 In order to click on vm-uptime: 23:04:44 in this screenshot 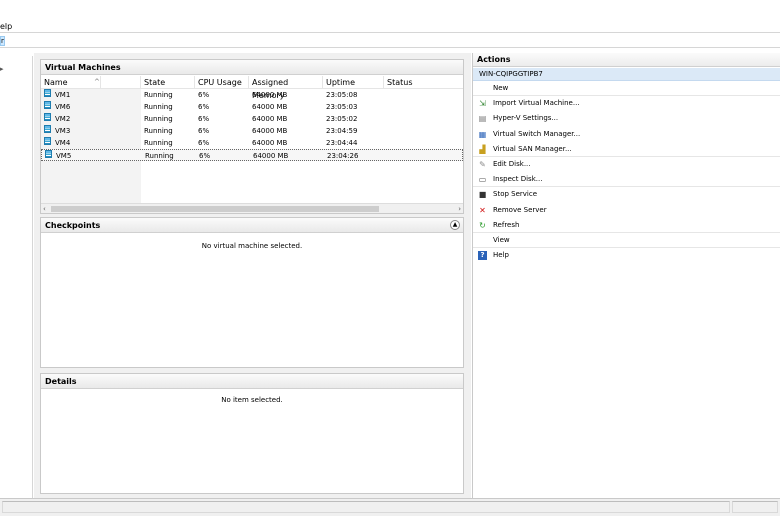, I will do `click(342, 143)`.